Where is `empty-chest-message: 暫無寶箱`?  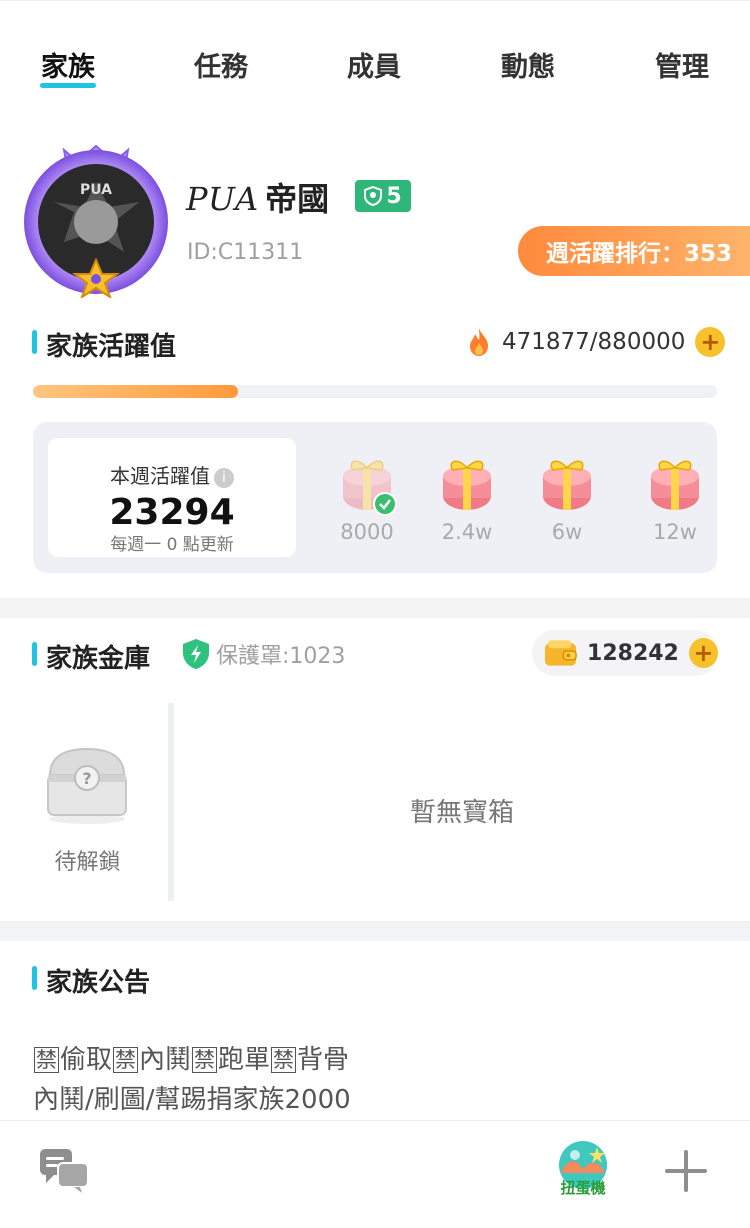 empty-chest-message: 暫無寶箱 is located at coordinates (461, 813).